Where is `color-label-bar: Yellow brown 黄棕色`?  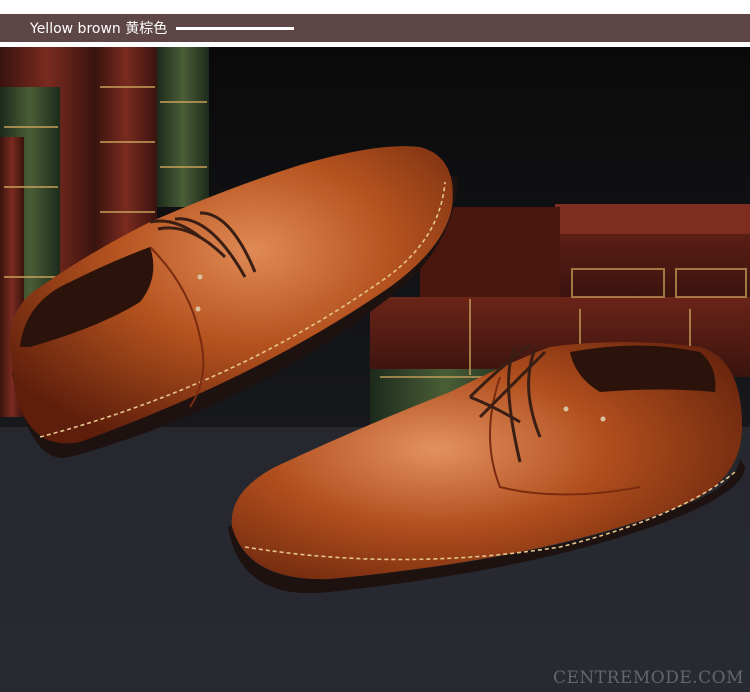 color-label-bar: Yellow brown 黄棕色 is located at coordinates (375, 28).